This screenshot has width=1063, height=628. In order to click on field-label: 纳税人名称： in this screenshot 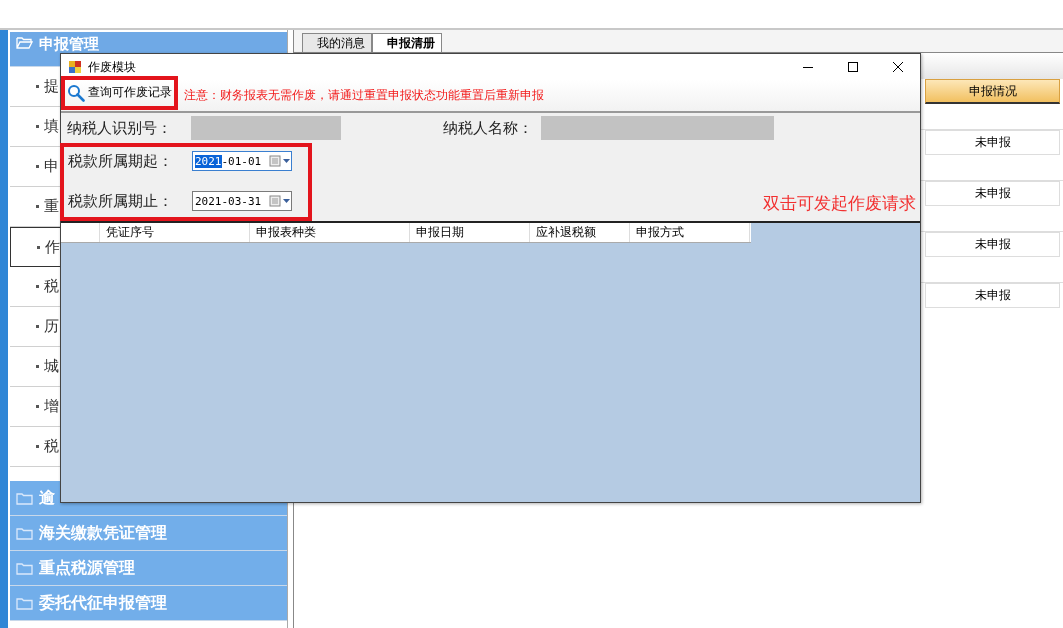, I will do `click(488, 128)`.